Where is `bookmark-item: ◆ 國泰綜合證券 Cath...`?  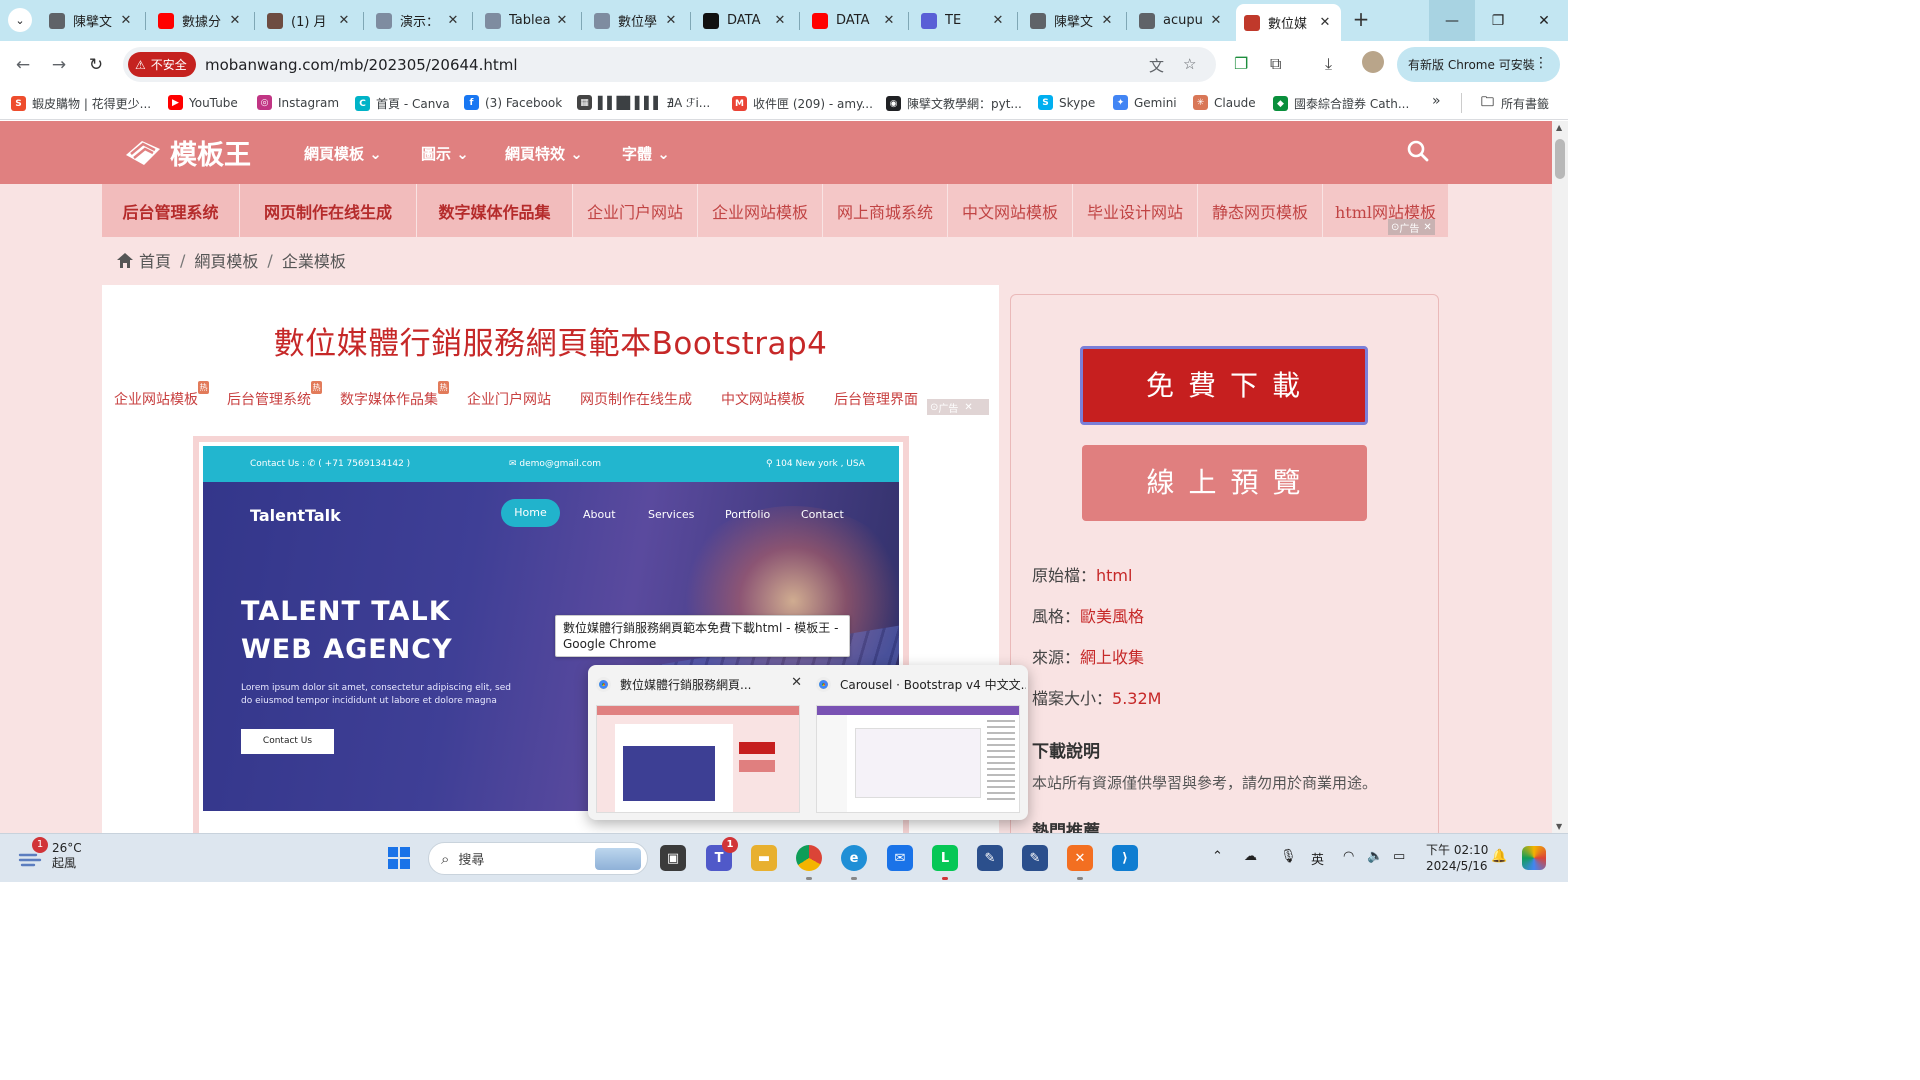 bookmark-item: ◆ 國泰綜合證券 Cath... is located at coordinates (1341, 103).